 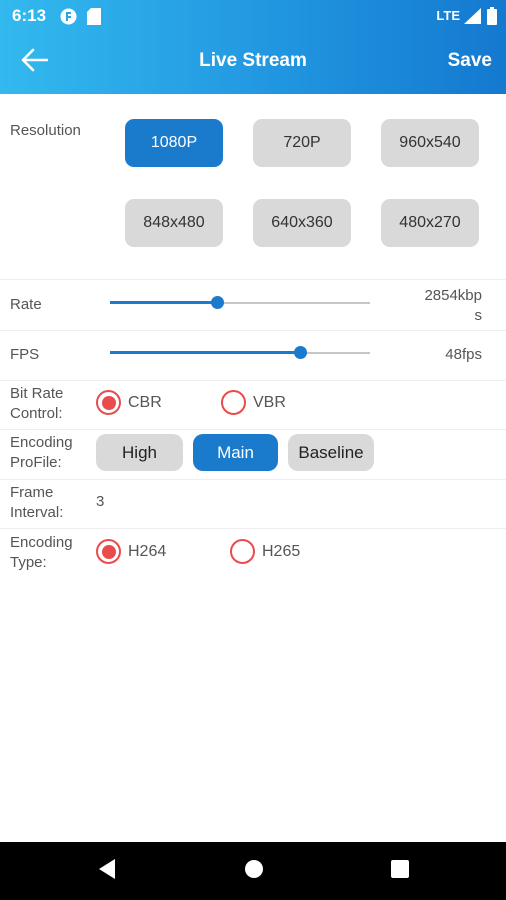 What do you see at coordinates (448, 15) in the screenshot?
I see `network-type: LTE` at bounding box center [448, 15].